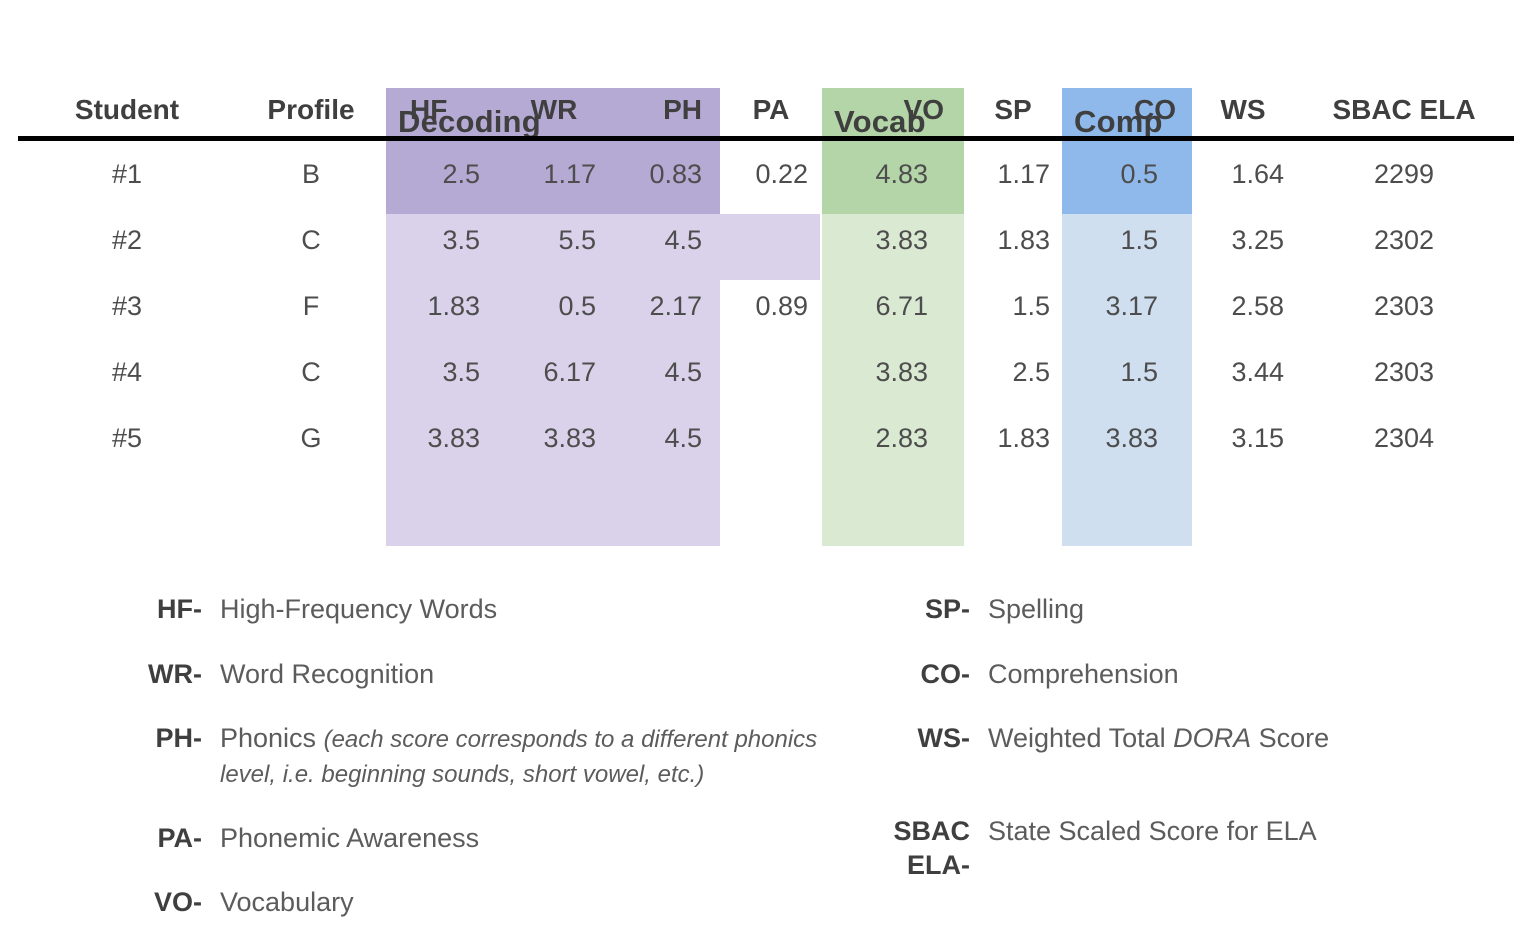  I want to click on cell-profile: B, so click(310, 173).